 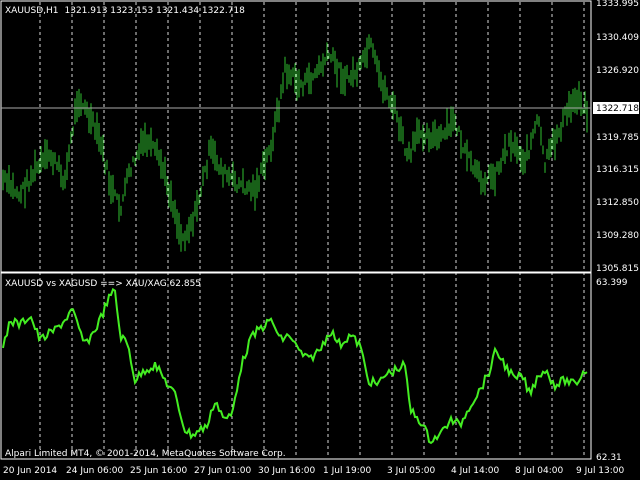 What do you see at coordinates (222, 471) in the screenshot?
I see `time-label: 27 Jun 01:00` at bounding box center [222, 471].